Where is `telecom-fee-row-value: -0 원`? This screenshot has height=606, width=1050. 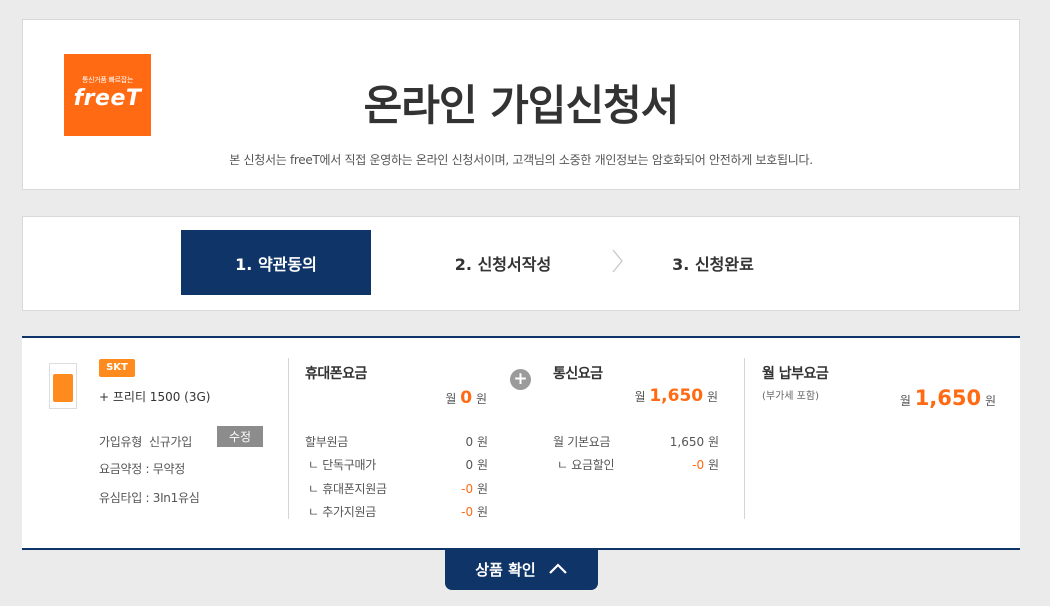
telecom-fee-row-value: -0 원 is located at coordinates (705, 465).